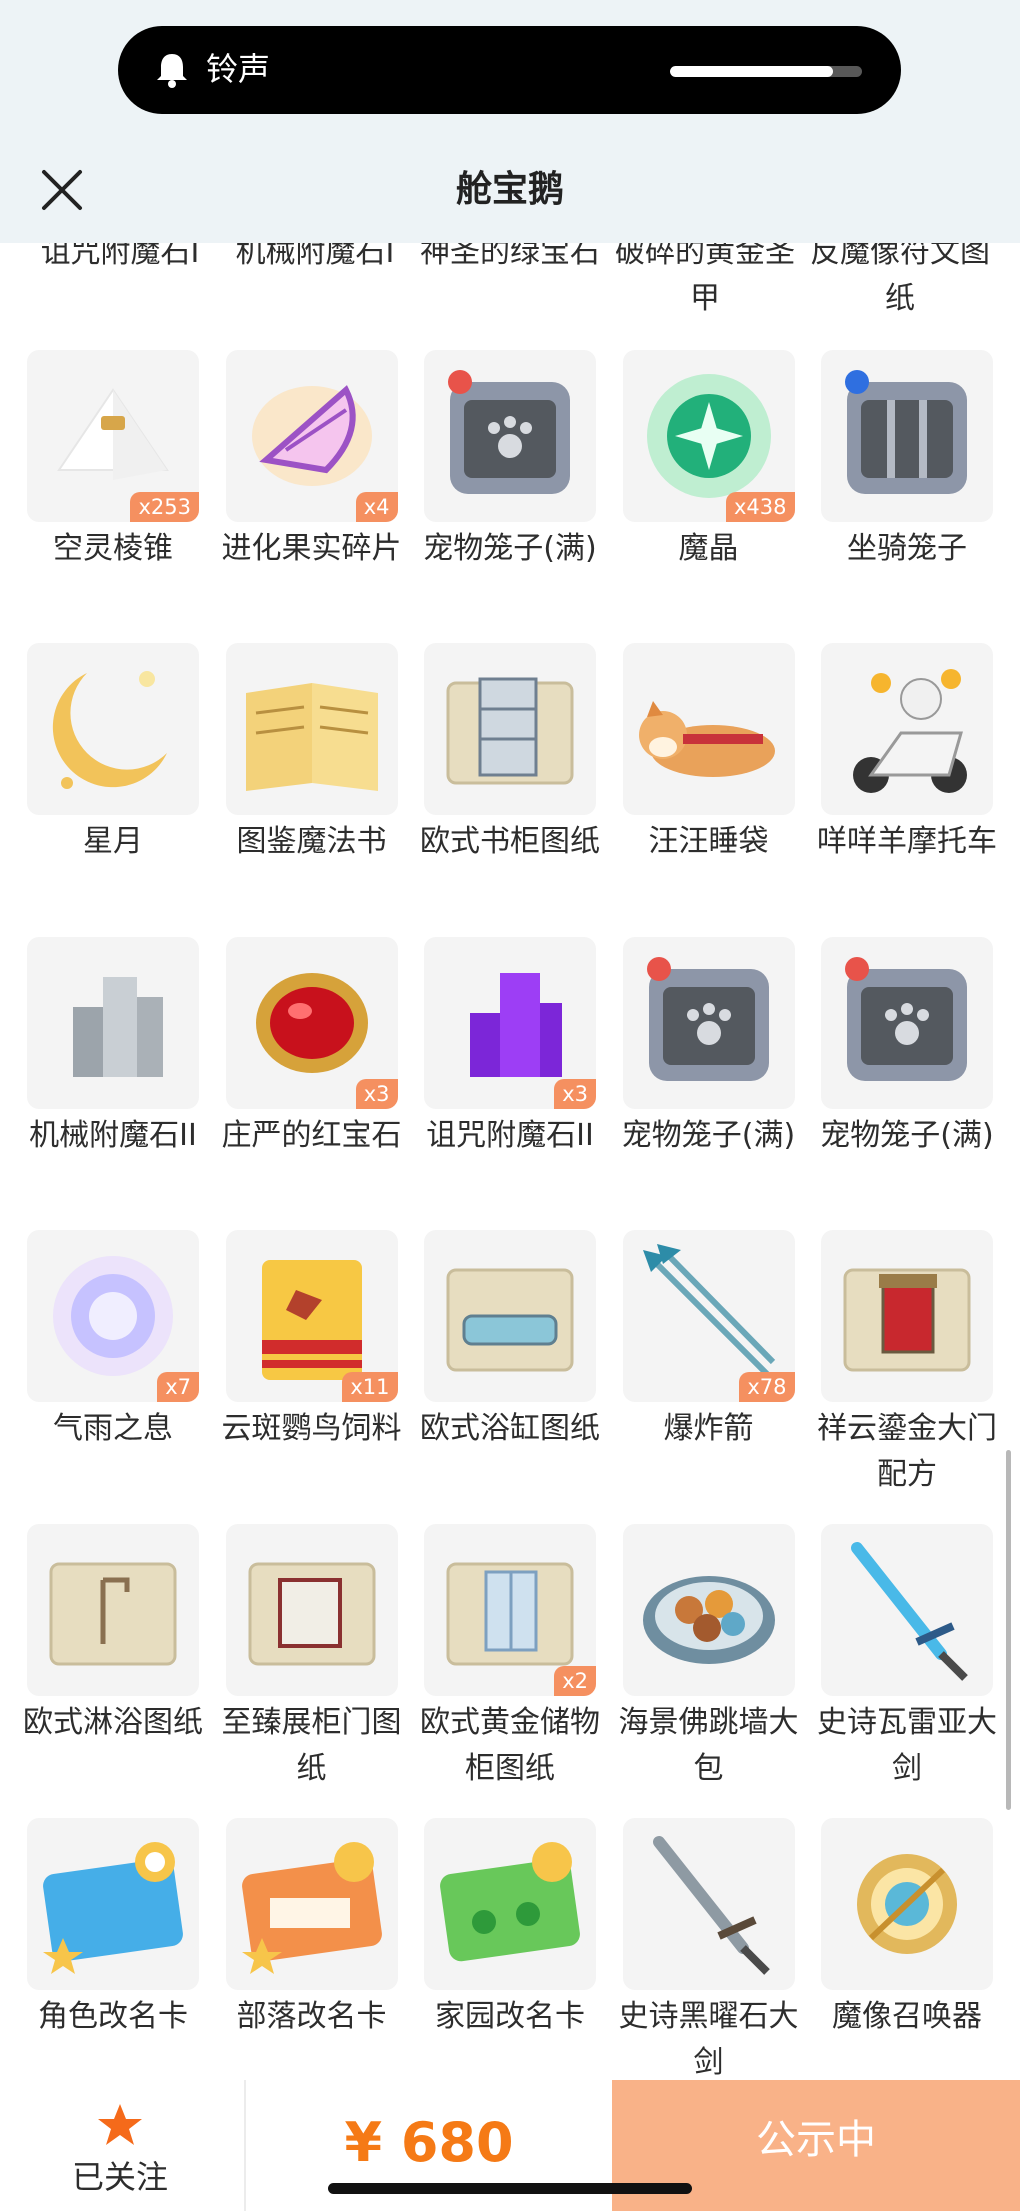 The width and height of the screenshot is (1020, 2211). I want to click on item-card: 图鉴魔法书, so click(311, 754).